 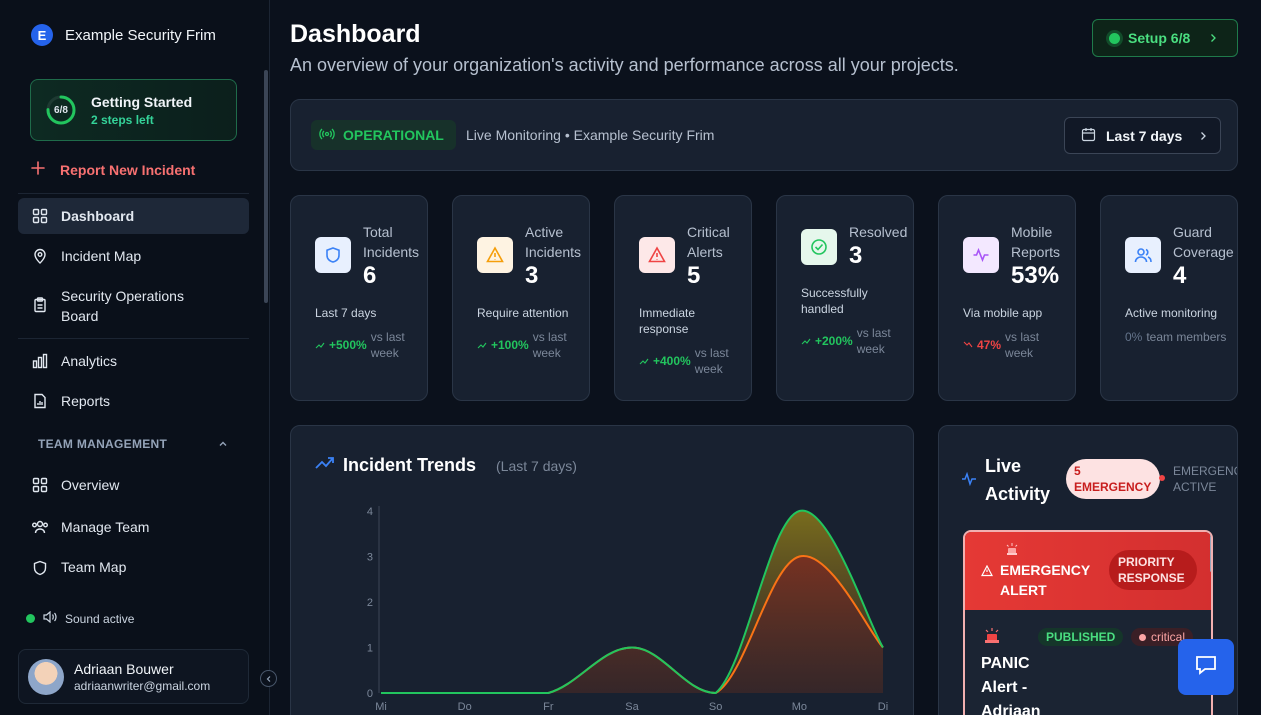 I want to click on stat-trend-value: +200%, so click(x=834, y=341).